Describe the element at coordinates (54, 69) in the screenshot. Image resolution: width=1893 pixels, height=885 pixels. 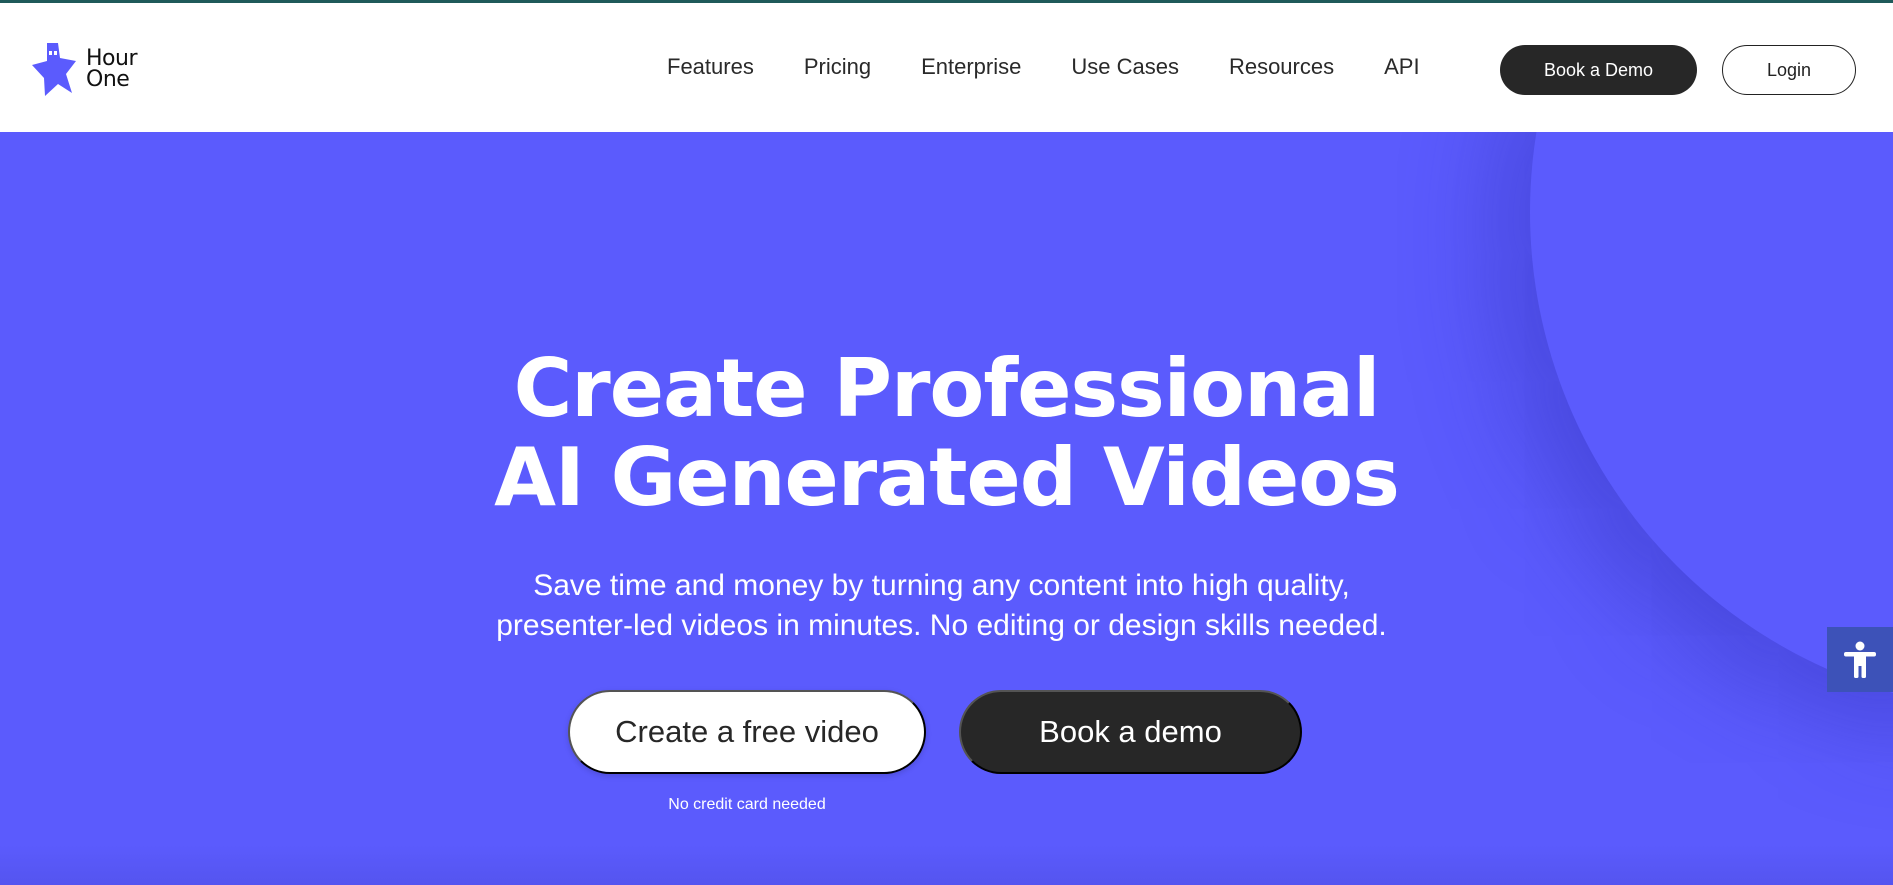
I see `hour-one-star-icon` at that location.